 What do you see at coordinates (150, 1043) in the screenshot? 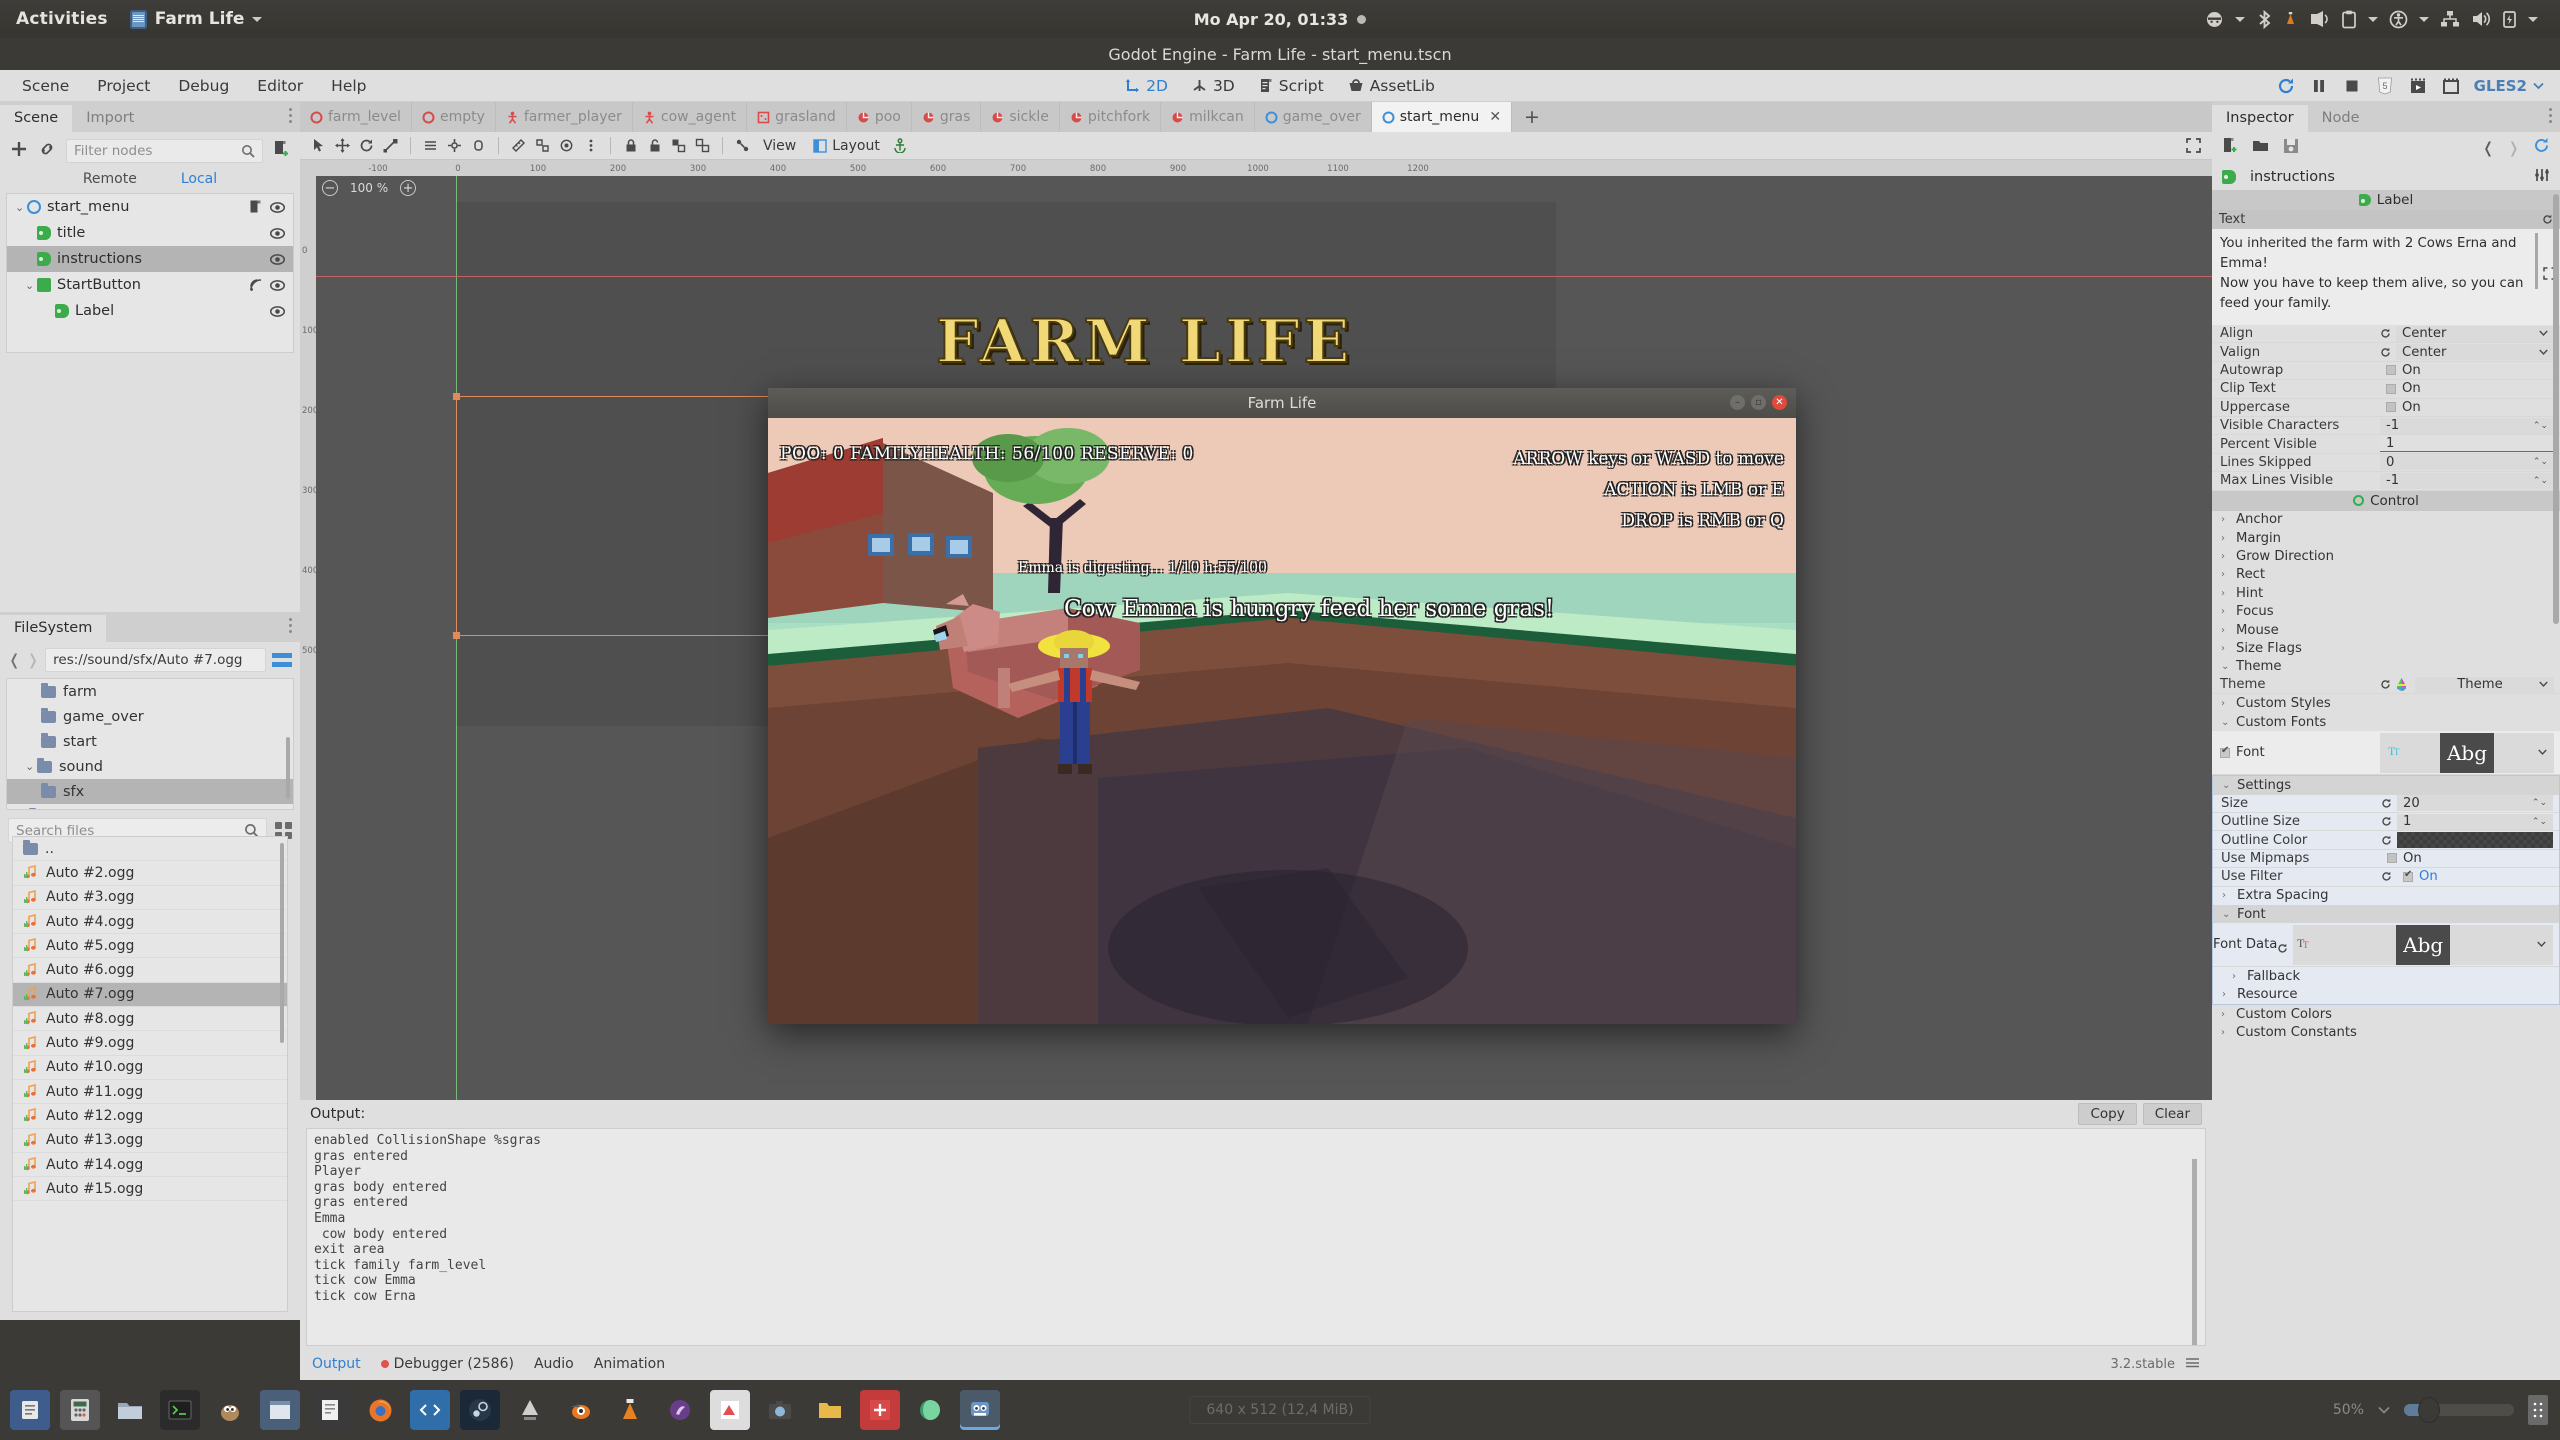
I see `list-item: Auto #9.ogg` at bounding box center [150, 1043].